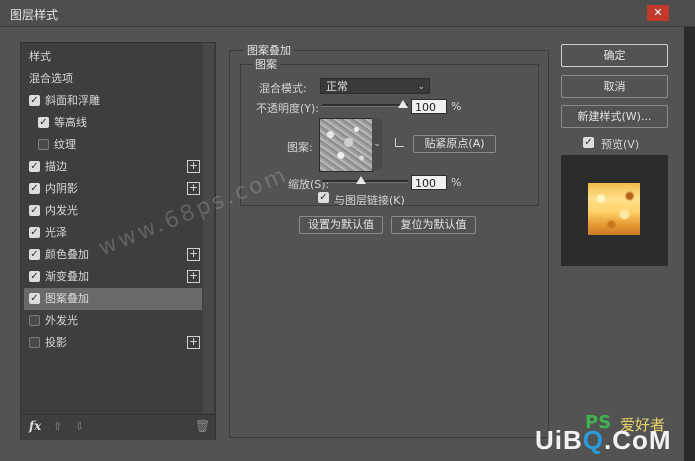 Image resolution: width=695 pixels, height=461 pixels. Describe the element at coordinates (433, 225) in the screenshot. I see `reset-default-button: 复位为默认值` at that location.